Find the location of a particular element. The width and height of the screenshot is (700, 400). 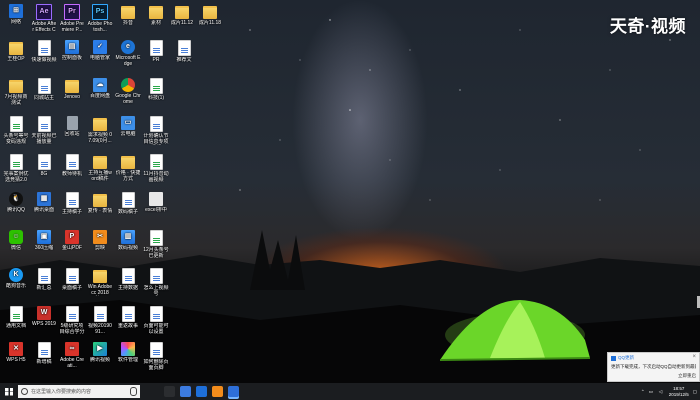

desktop-icon: 新增稿 is located at coordinates (44, 353).